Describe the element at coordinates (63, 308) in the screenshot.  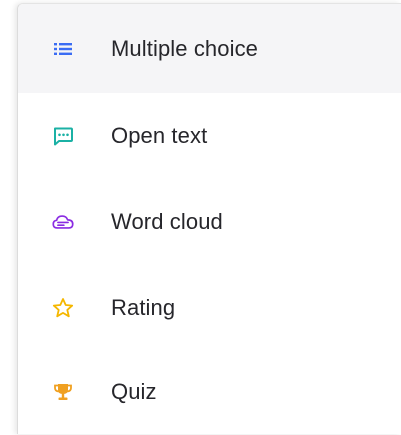
I see `star-icon` at that location.